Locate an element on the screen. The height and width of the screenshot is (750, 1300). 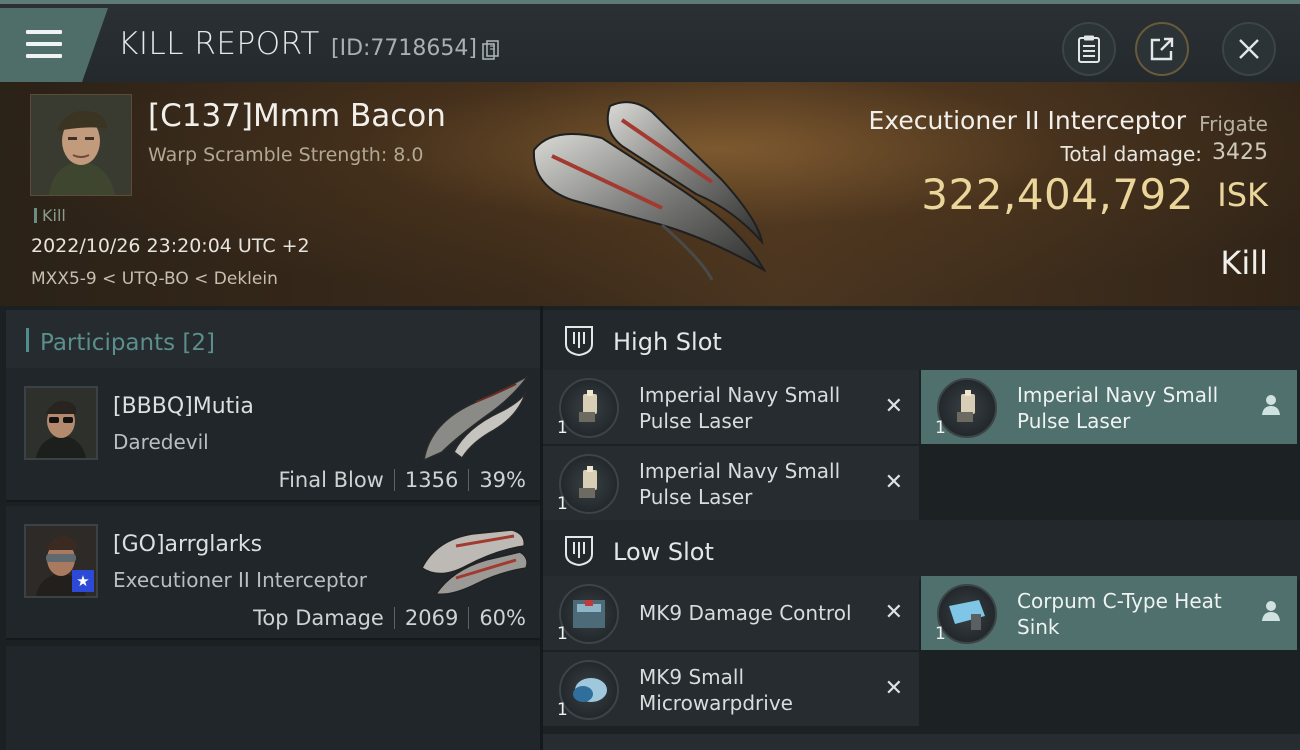
top-bar: KILL REPORT [ID:7718654] is located at coordinates (650, 41).